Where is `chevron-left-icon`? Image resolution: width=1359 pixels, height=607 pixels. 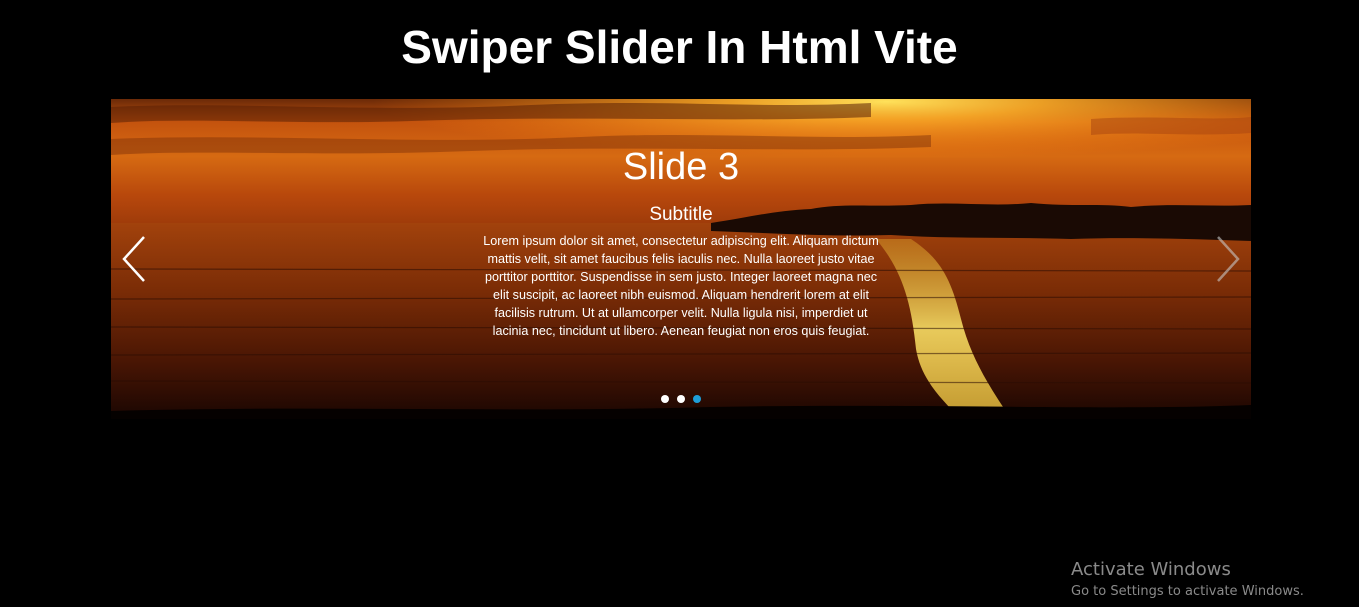
chevron-left-icon is located at coordinates (133, 259).